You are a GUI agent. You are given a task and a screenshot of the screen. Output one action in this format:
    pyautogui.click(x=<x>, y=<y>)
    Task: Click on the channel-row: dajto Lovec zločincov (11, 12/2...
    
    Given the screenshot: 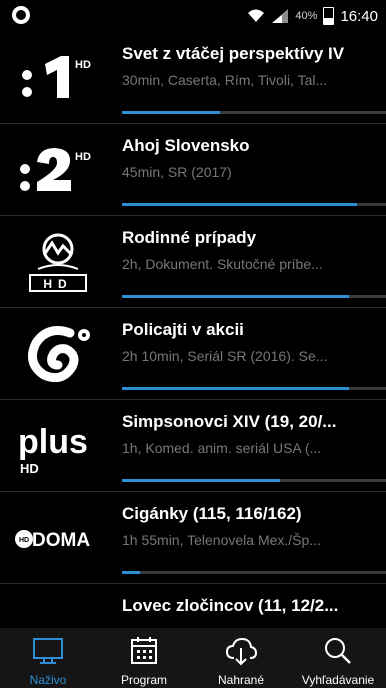 What is the action you would take?
    pyautogui.click(x=193, y=606)
    